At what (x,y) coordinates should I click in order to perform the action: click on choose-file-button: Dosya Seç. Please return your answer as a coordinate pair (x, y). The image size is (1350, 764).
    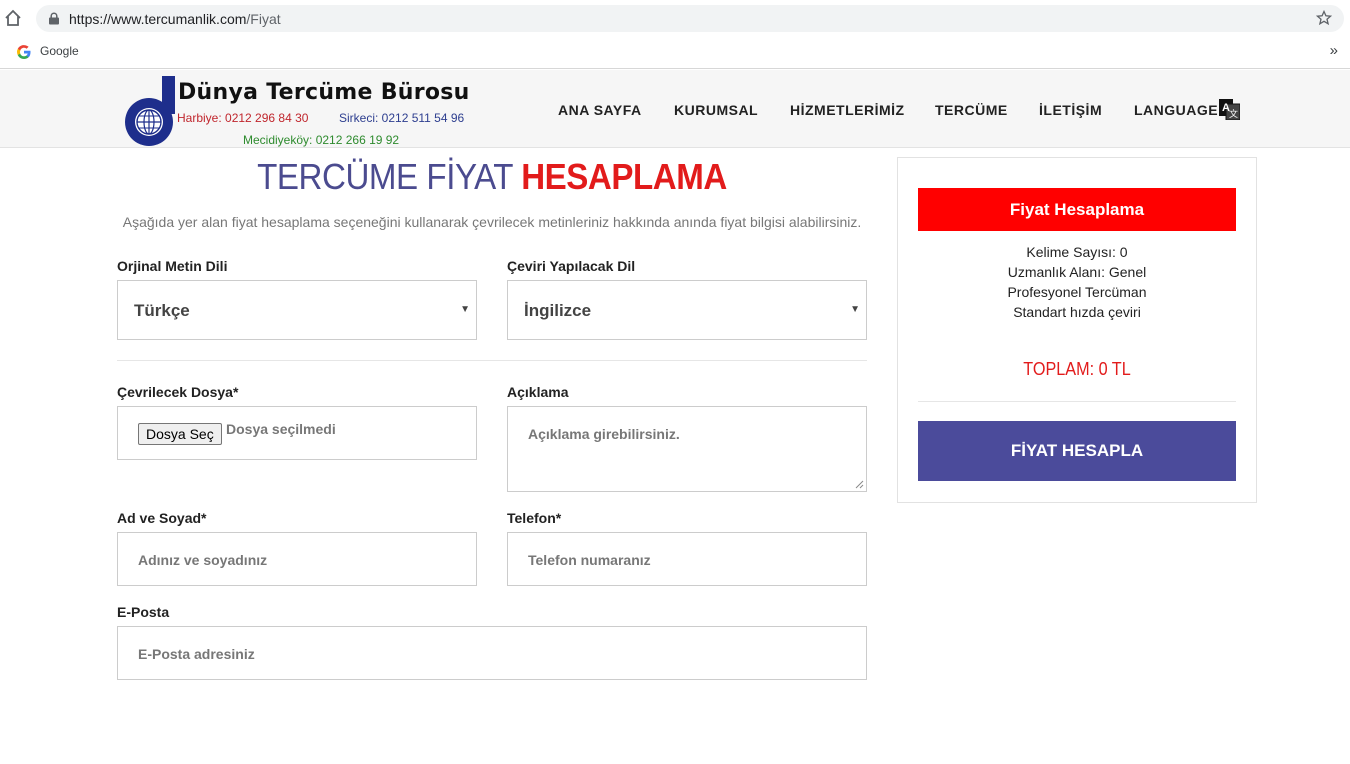
    Looking at the image, I should click on (180, 434).